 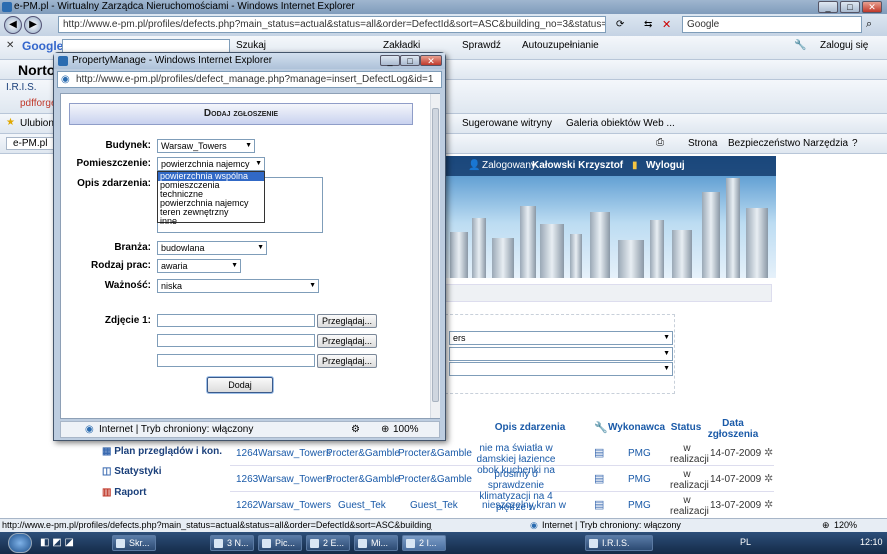 What do you see at coordinates (20, 543) in the screenshot?
I see `start-button` at bounding box center [20, 543].